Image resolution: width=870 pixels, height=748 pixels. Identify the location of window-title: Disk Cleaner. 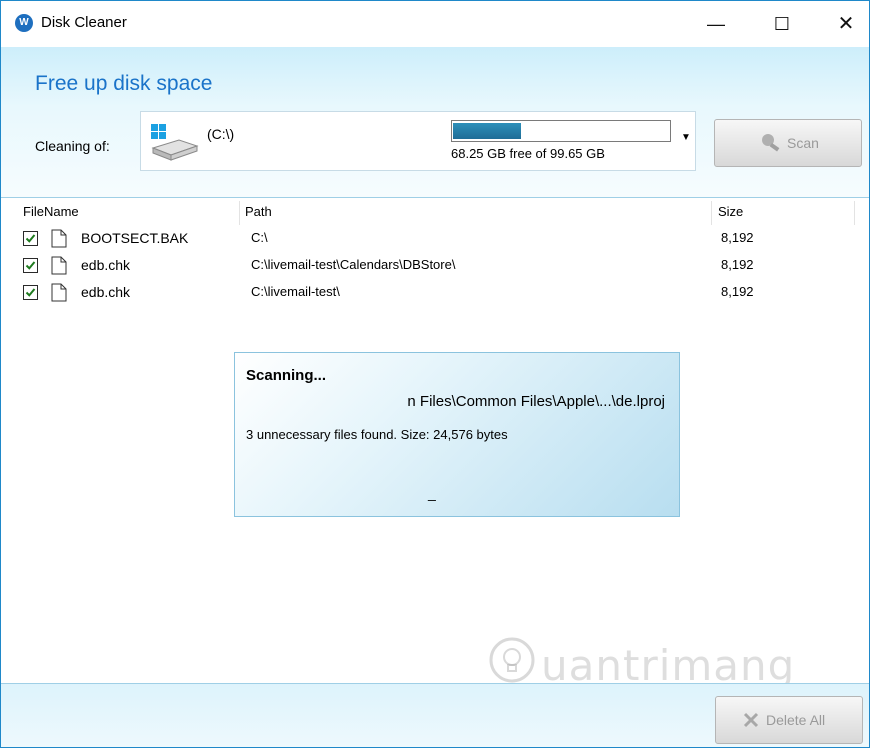
(84, 22).